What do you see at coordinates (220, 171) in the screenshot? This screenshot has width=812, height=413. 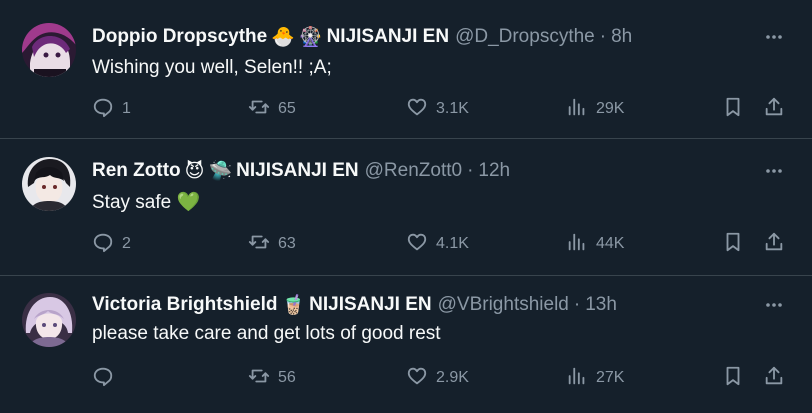 I see `ufo-emoji: 🛸` at bounding box center [220, 171].